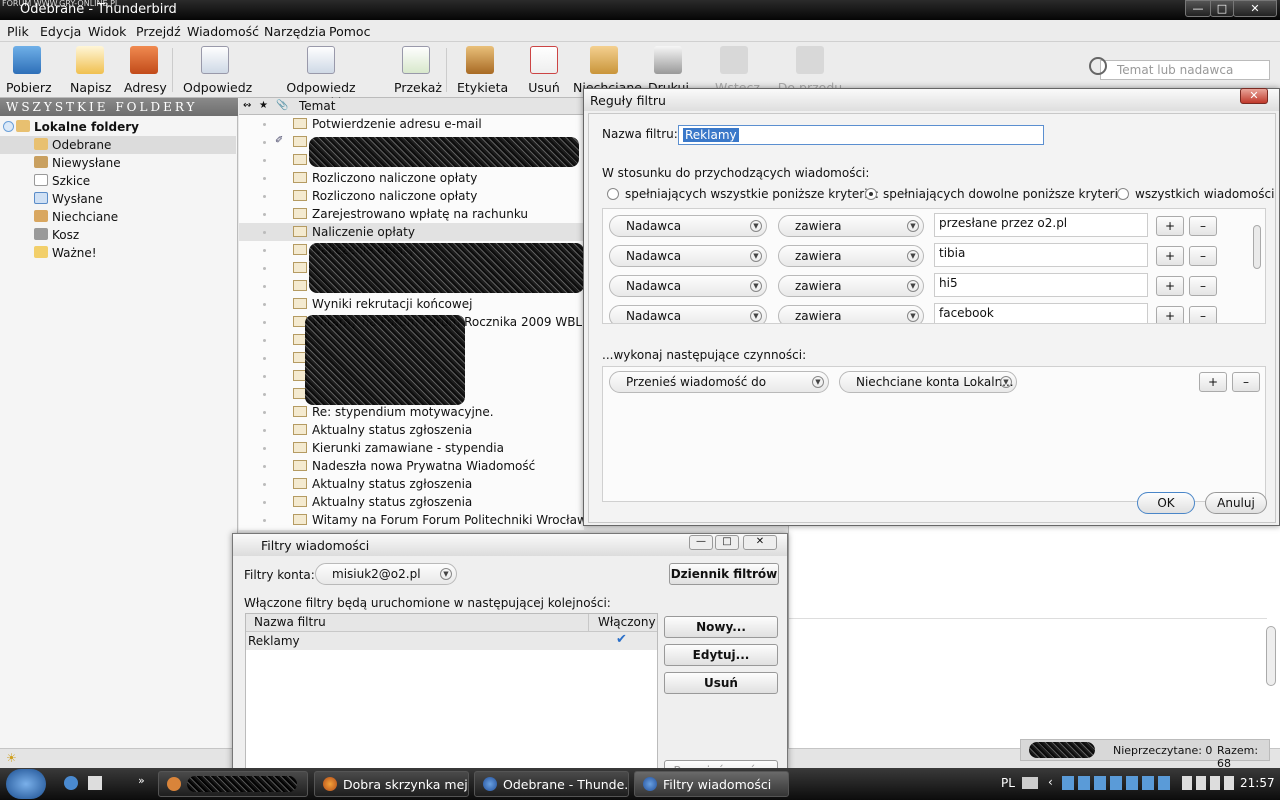 This screenshot has height=800, width=1280. What do you see at coordinates (1246, 382) in the screenshot?
I see `remove-action-button: –` at bounding box center [1246, 382].